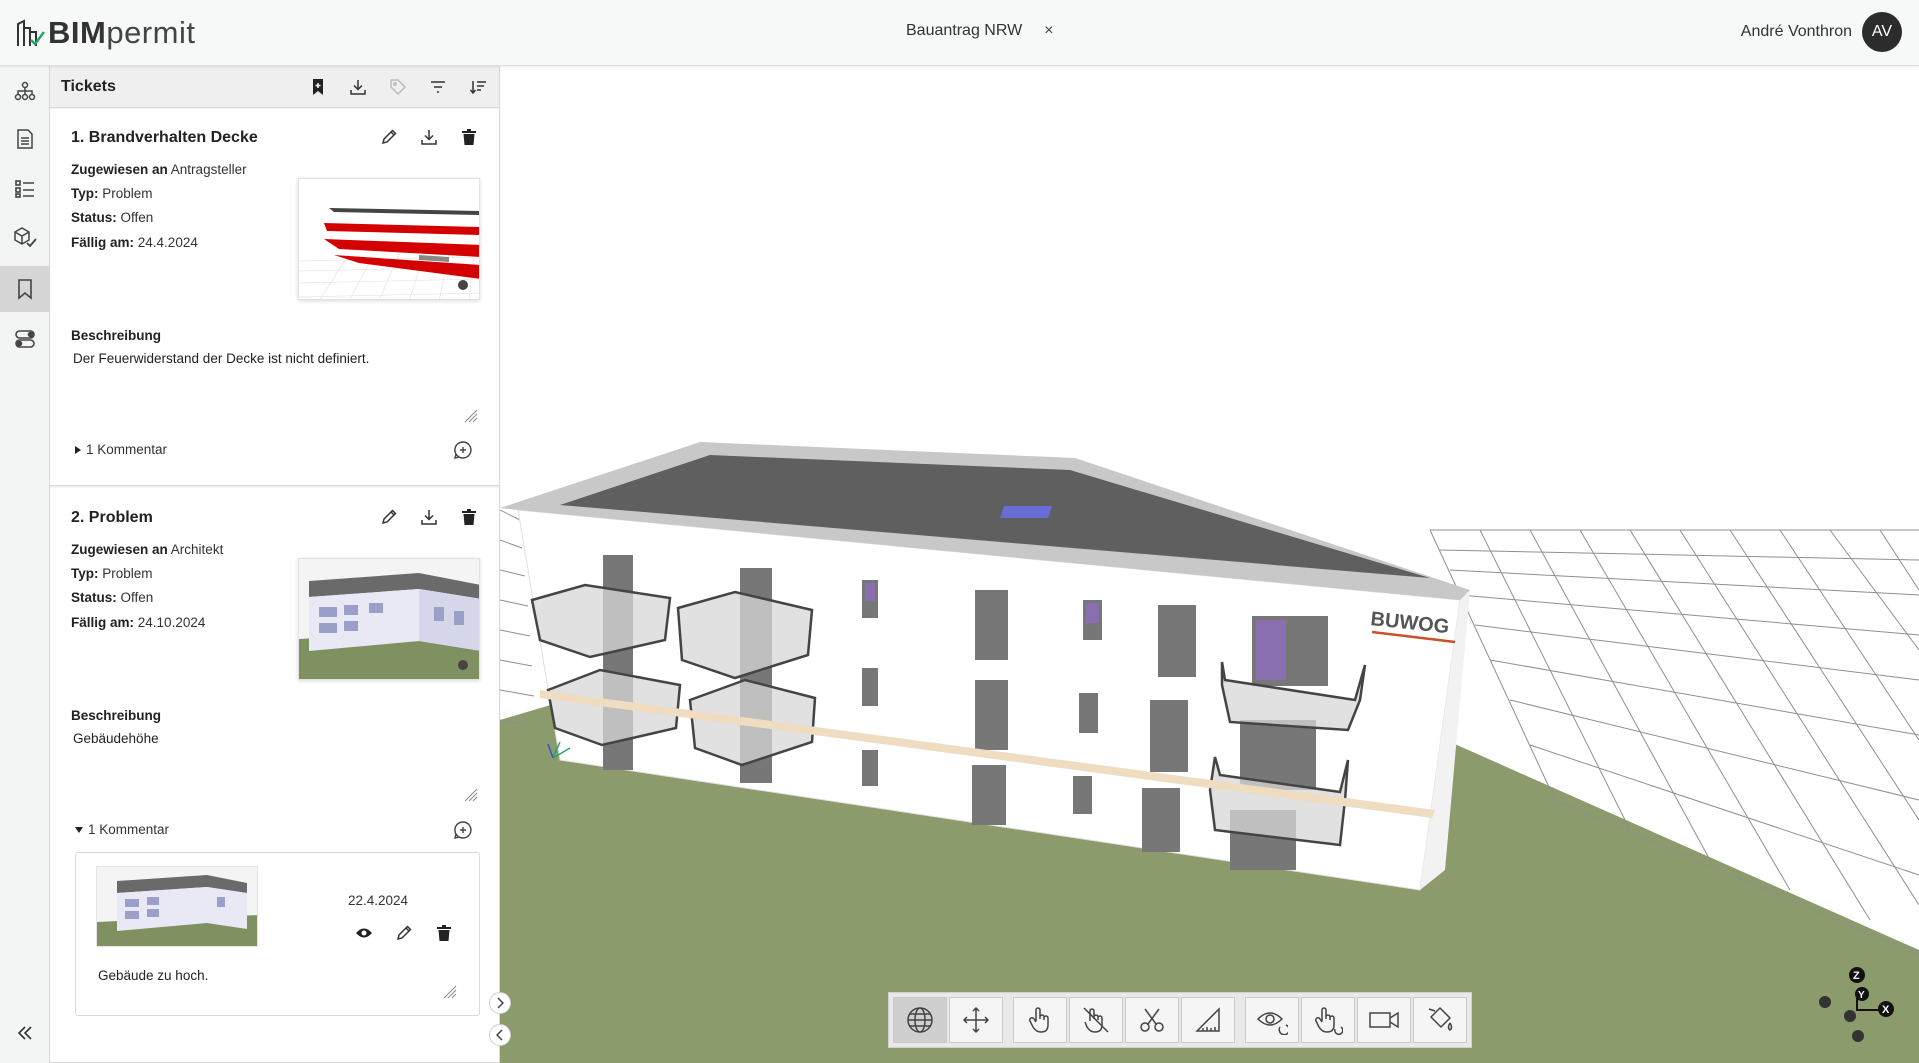 The width and height of the screenshot is (1919, 1063). I want to click on caret-down-icon, so click(79, 829).